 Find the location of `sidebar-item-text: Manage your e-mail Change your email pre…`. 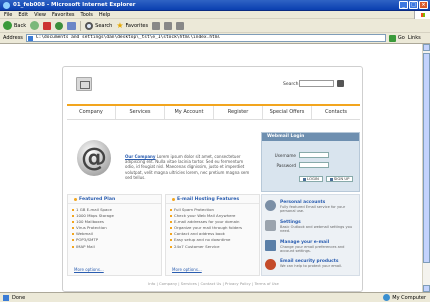

sidebar-item-text: Manage your e-mail Change your email pre… is located at coordinates (319, 246).